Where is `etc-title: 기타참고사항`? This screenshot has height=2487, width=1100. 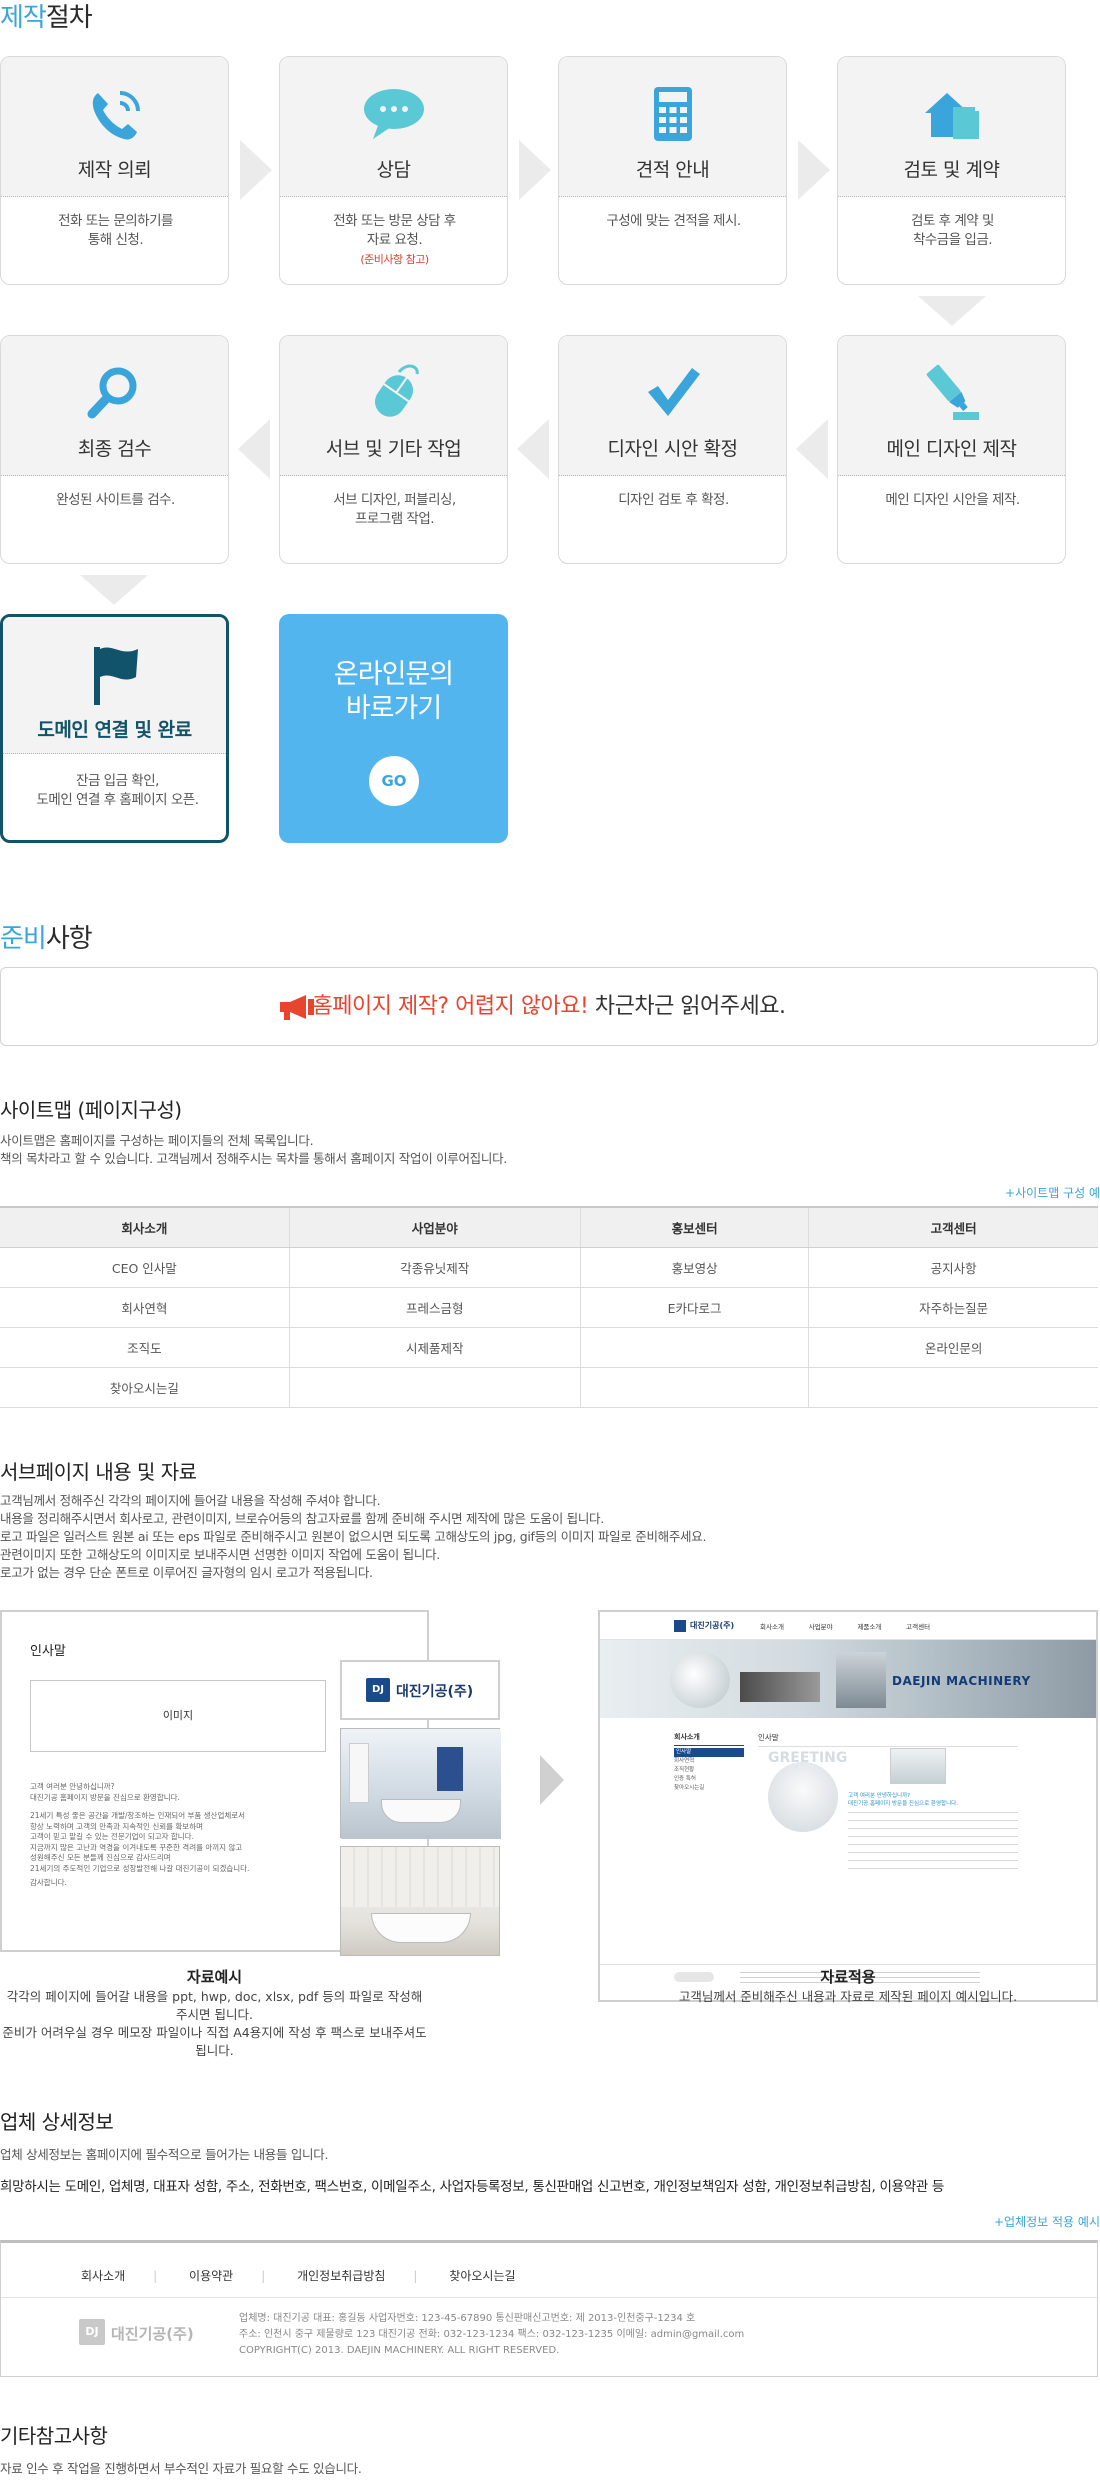 etc-title: 기타참고사항 is located at coordinates (54, 2436).